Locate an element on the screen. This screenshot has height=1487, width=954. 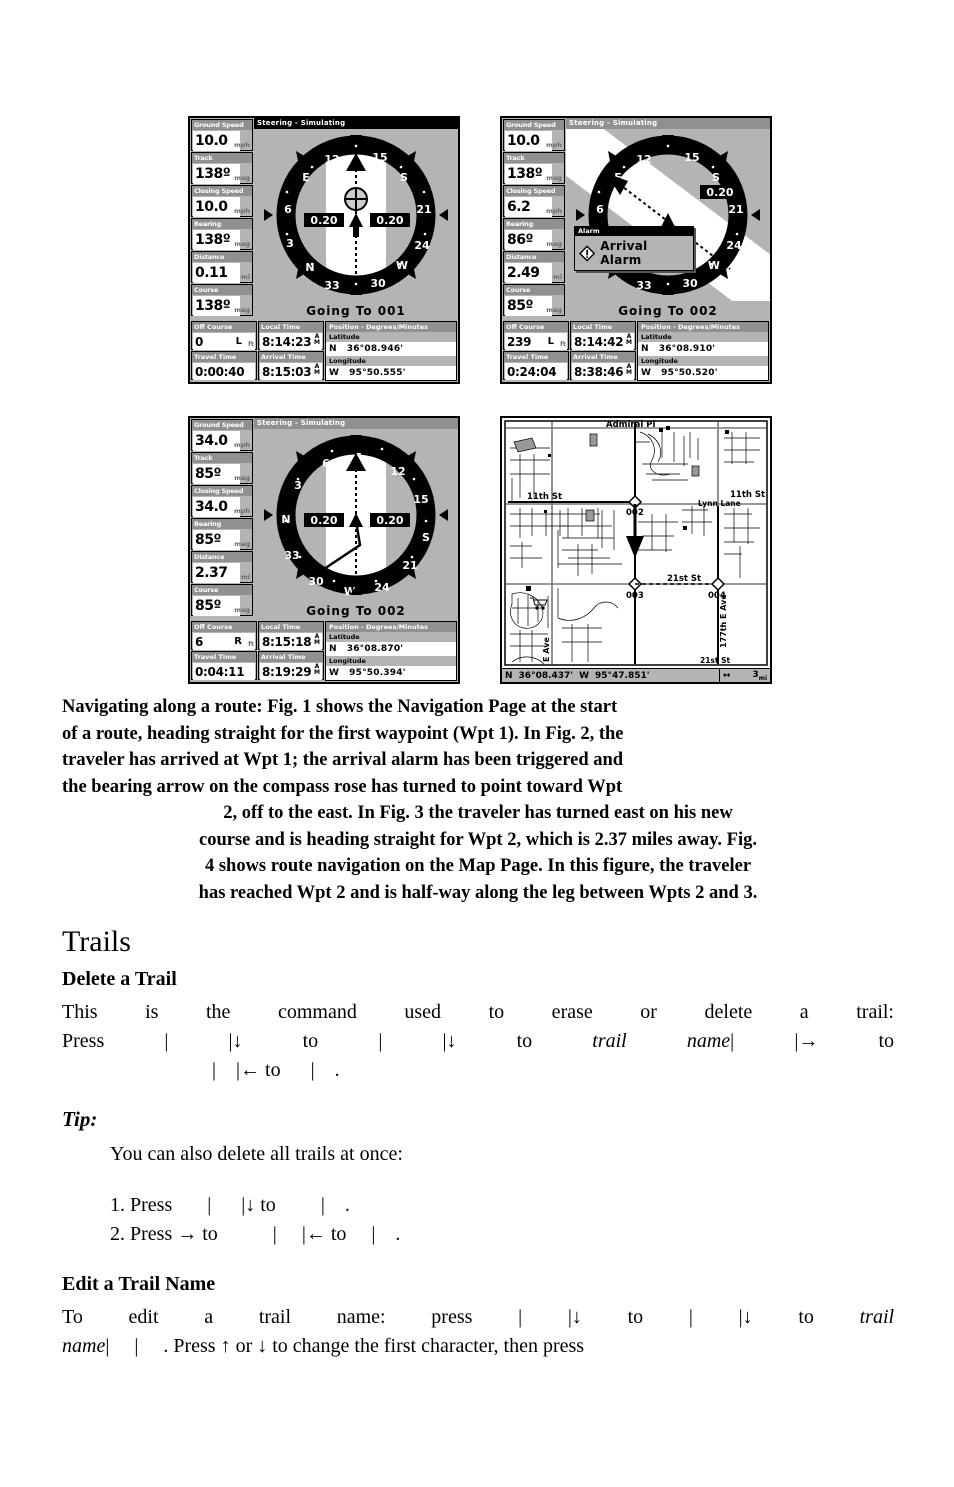
page-title: Trails is located at coordinates (96, 941).